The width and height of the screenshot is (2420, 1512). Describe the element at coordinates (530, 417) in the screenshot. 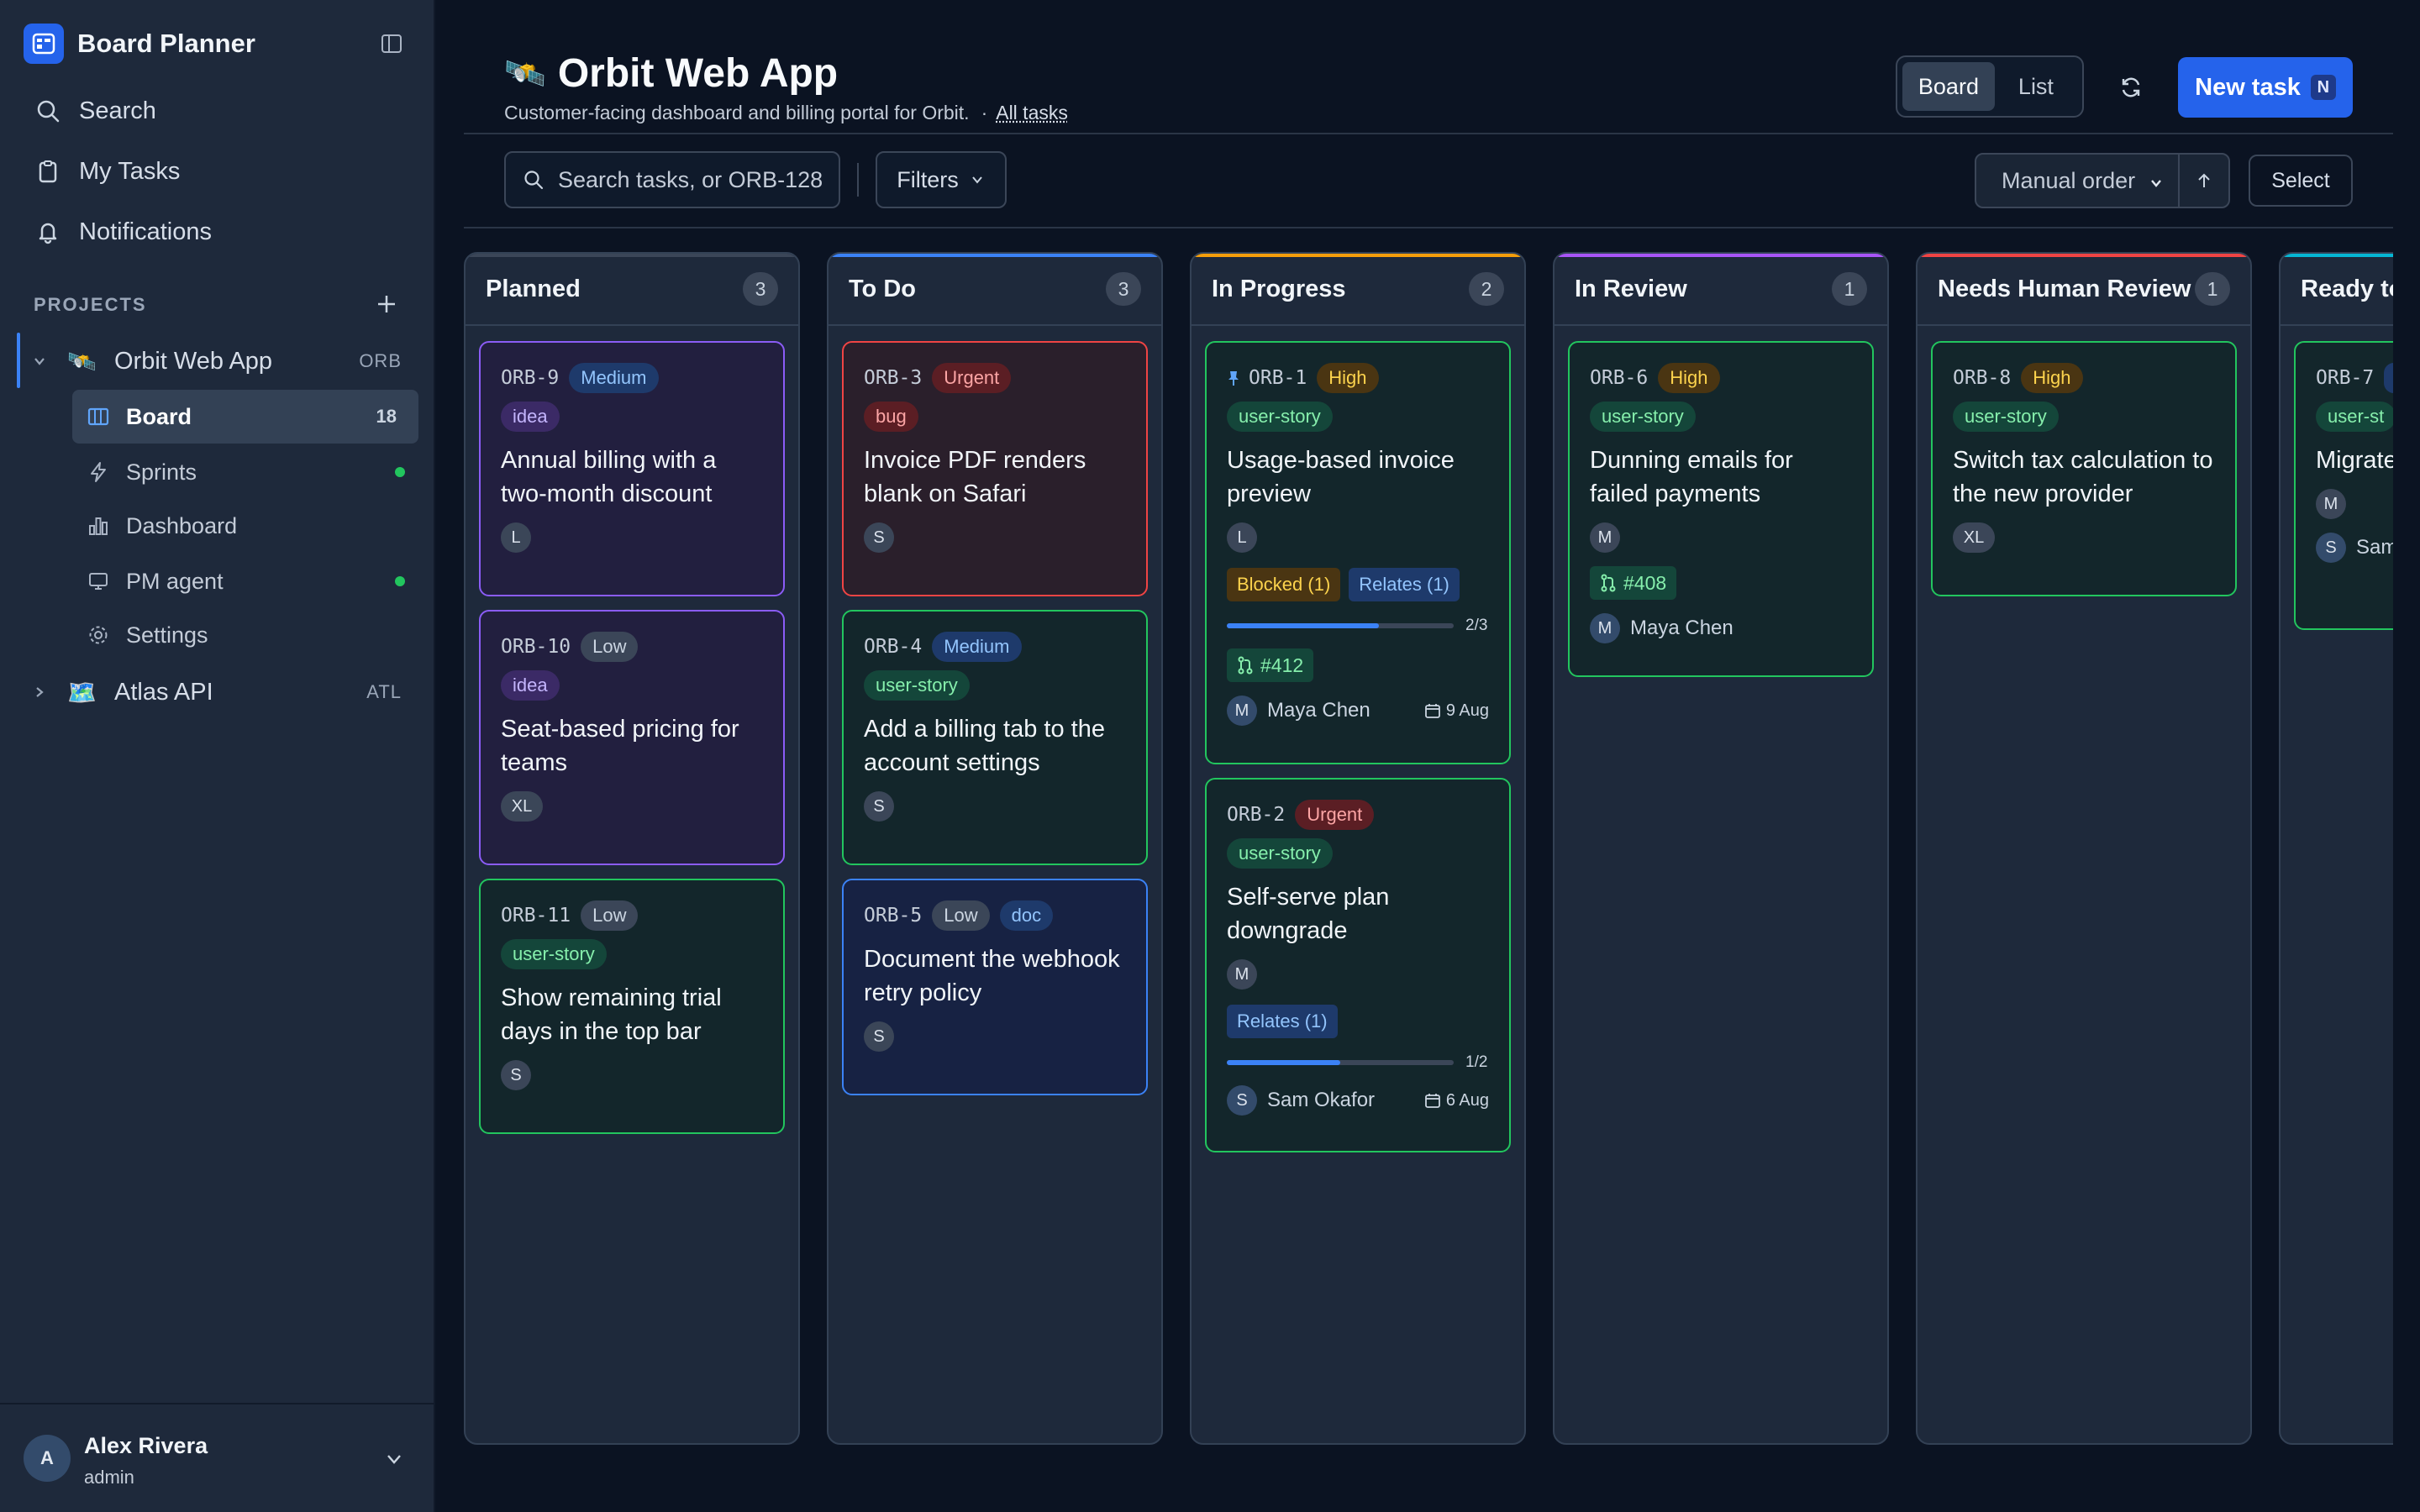

I see `type-tag: idea` at that location.